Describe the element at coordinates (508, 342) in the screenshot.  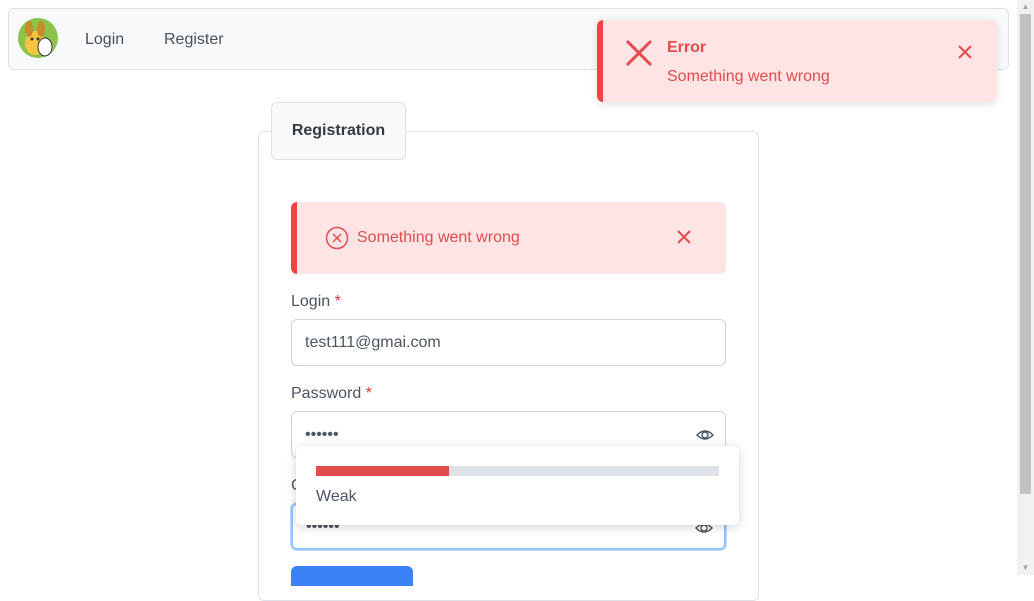
I see `login-input: test111@gmai.com` at that location.